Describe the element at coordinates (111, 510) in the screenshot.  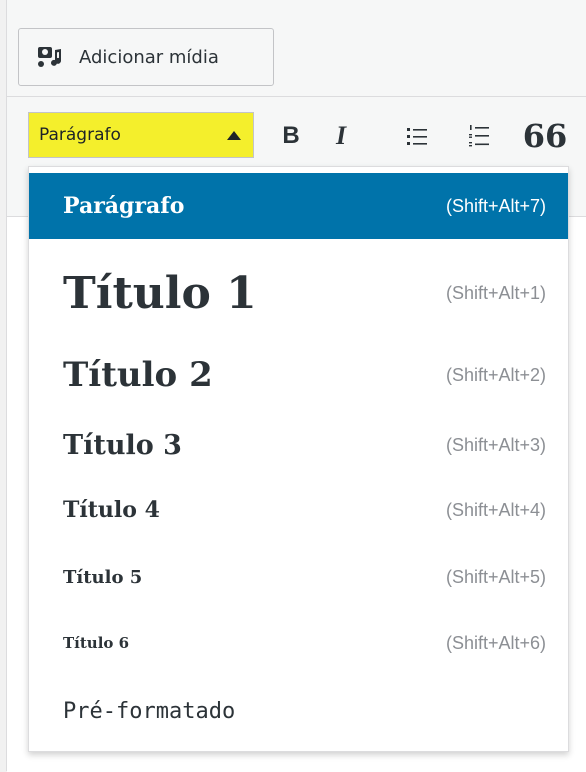
I see `option-label: Título 4` at that location.